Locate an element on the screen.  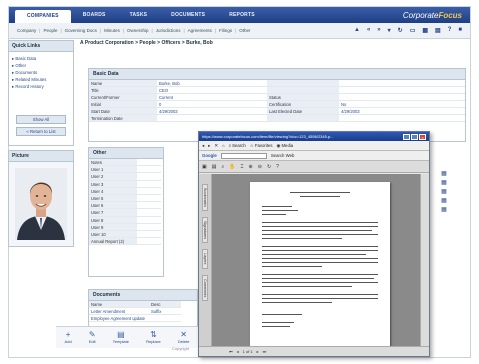
subnav-minutes: Minutes is located at coordinates (112, 30).